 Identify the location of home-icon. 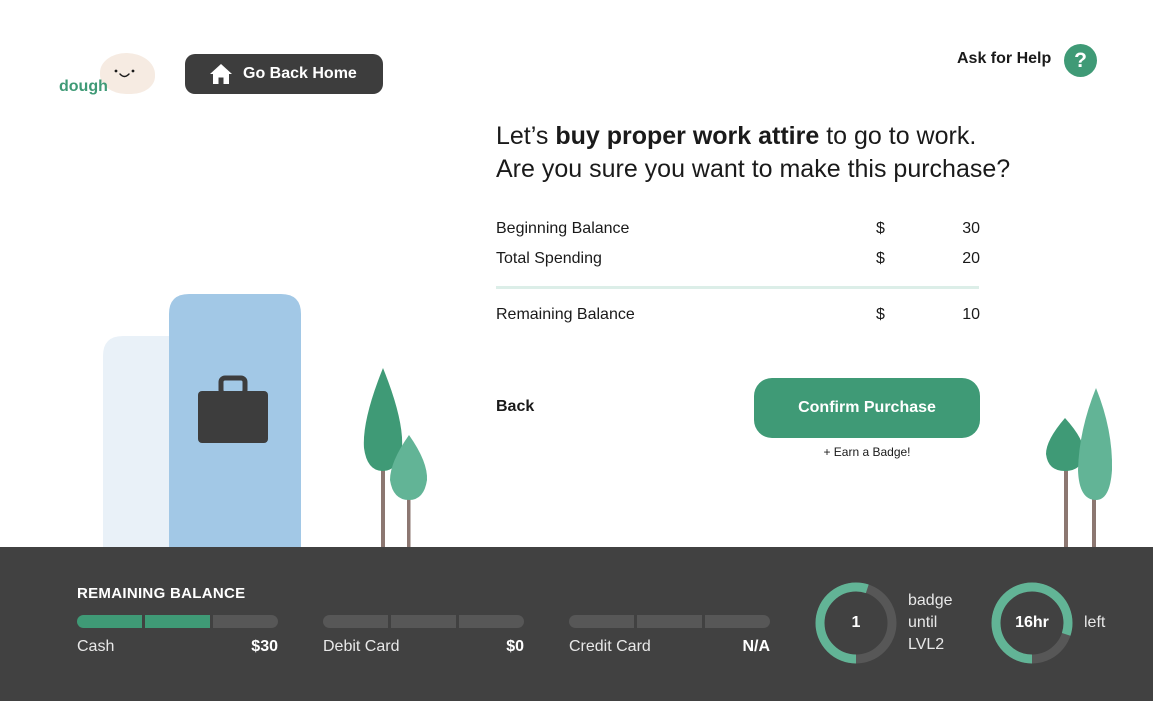
(221, 74).